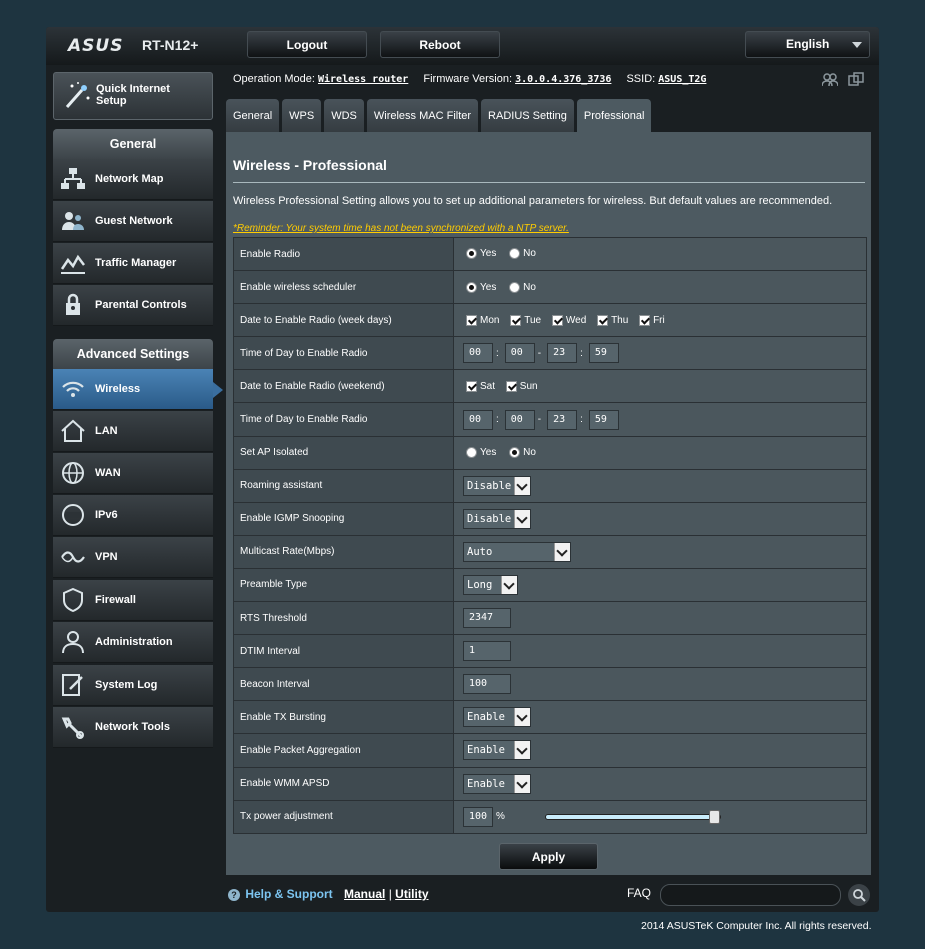 The image size is (925, 949). Describe the element at coordinates (497, 783) in the screenshot. I see `wmm-apsd-select: Enable` at that location.